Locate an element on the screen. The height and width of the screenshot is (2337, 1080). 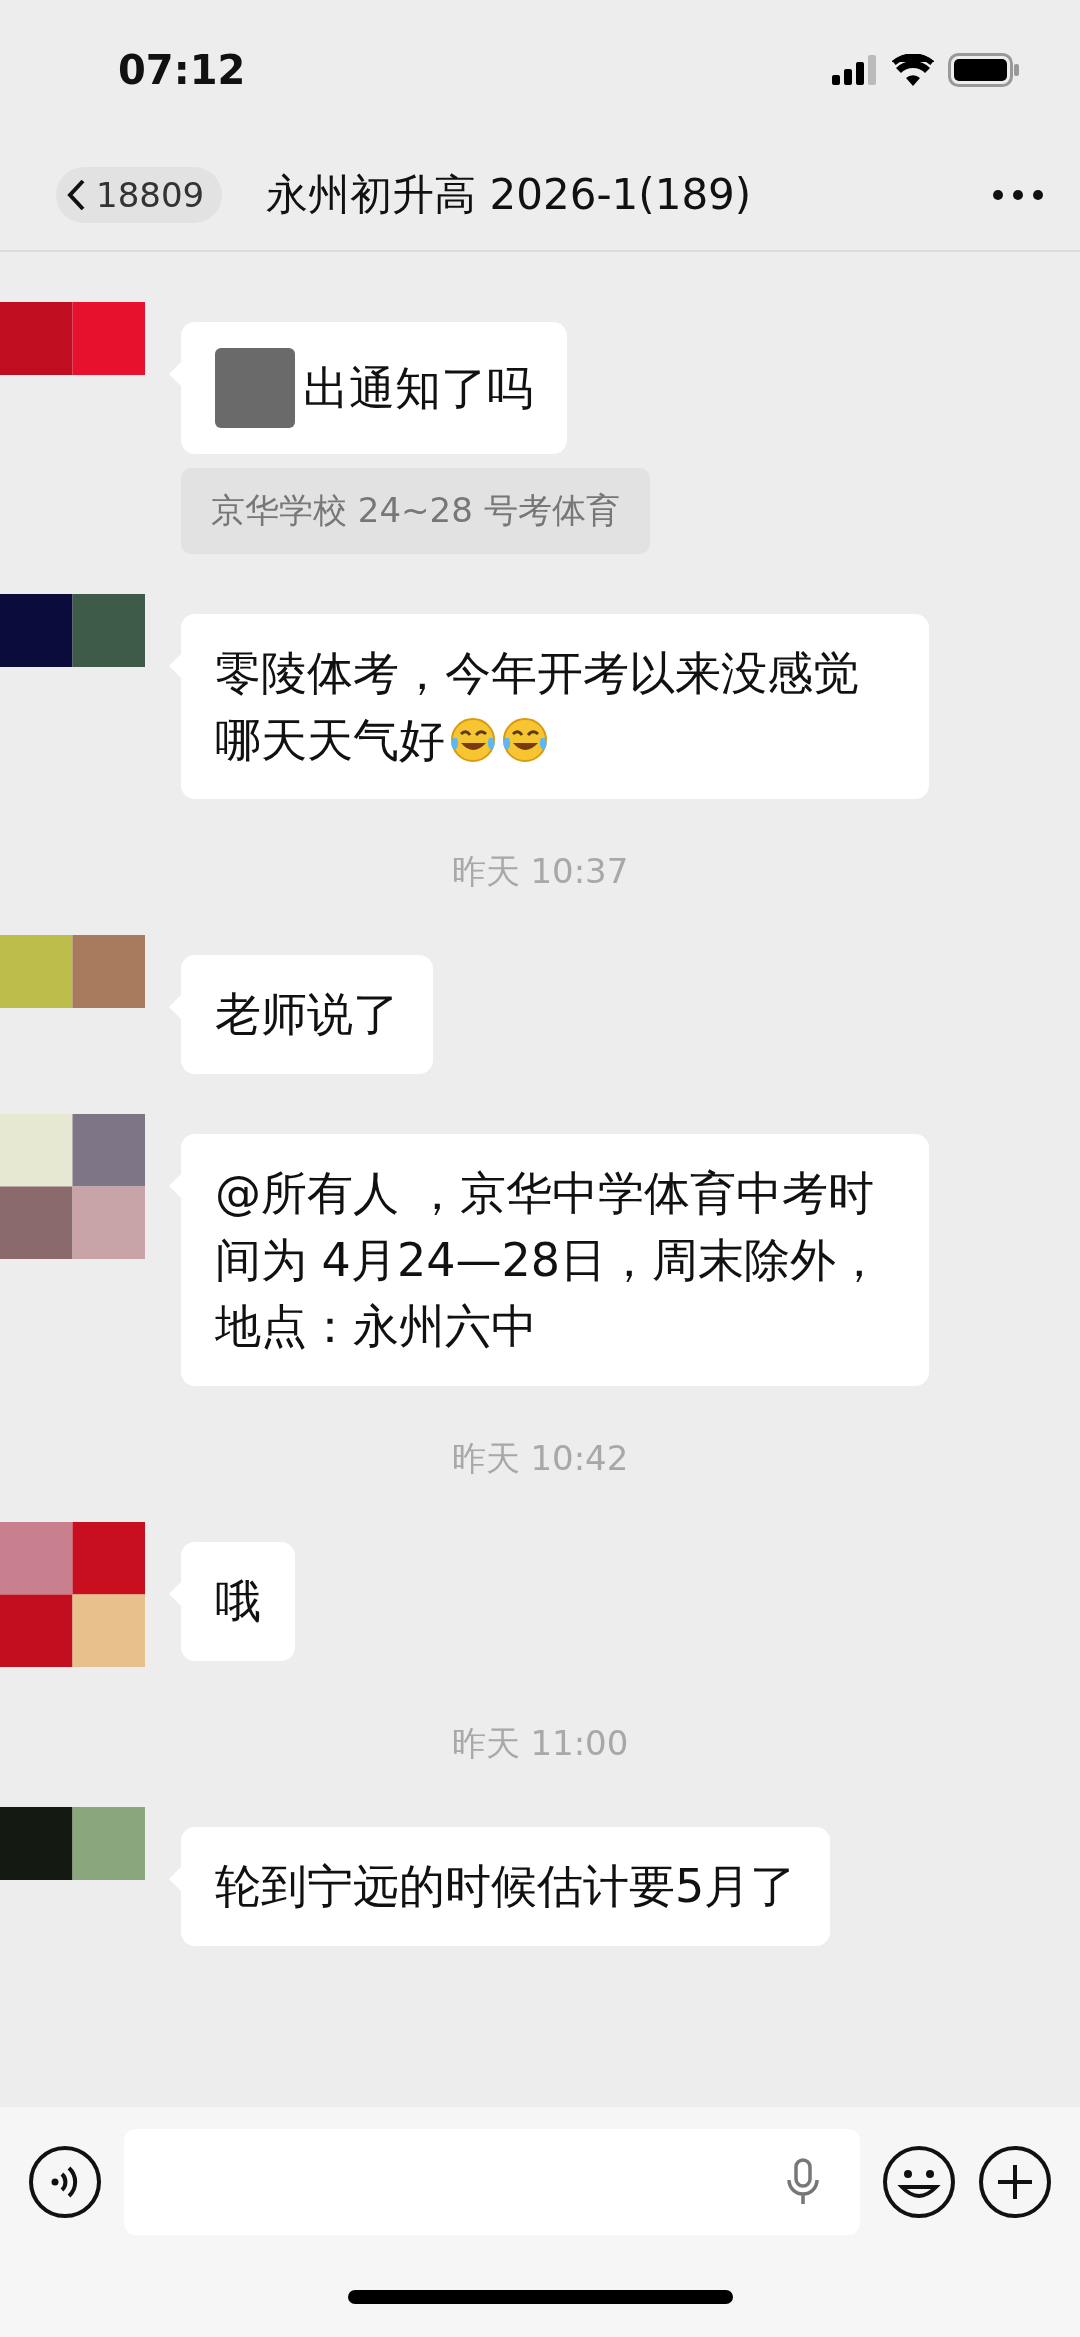
message-text: 零陵体考，今年开考以来没感觉哪天天气好 is located at coordinates (537, 707).